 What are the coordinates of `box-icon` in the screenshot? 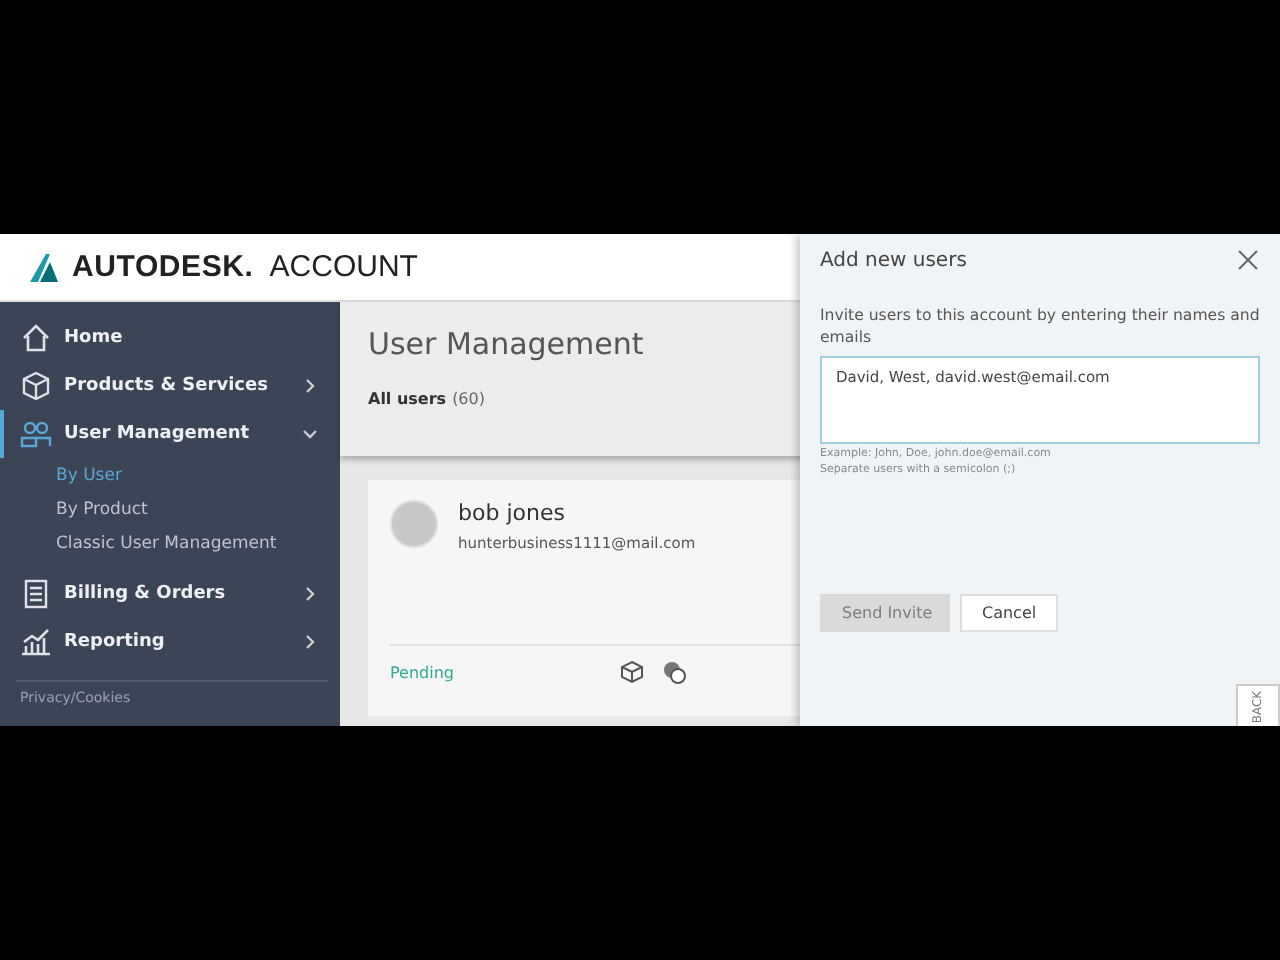 It's located at (632, 672).